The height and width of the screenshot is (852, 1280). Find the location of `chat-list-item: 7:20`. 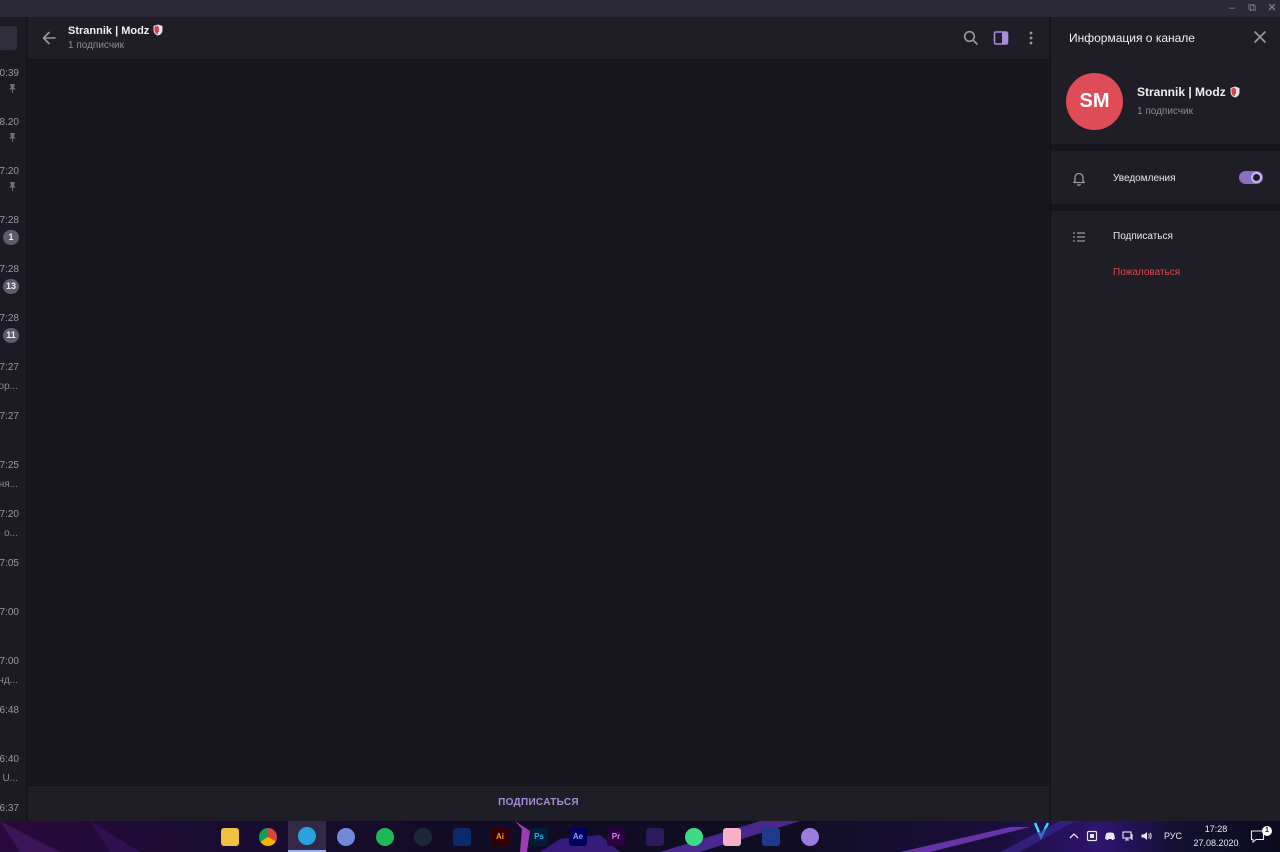

chat-list-item: 7:20 is located at coordinates (13, 190).